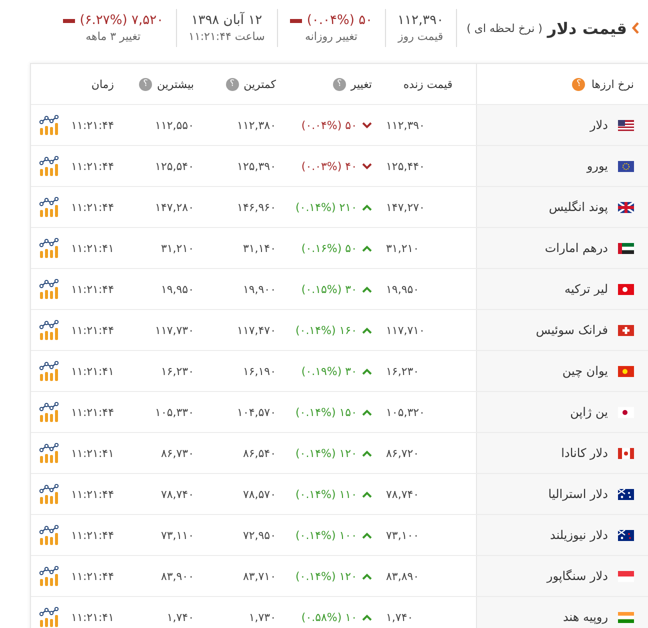  Describe the element at coordinates (226, 20) in the screenshot. I see `stat-value: ۱۲ آبان ۱۳۹۸` at that location.